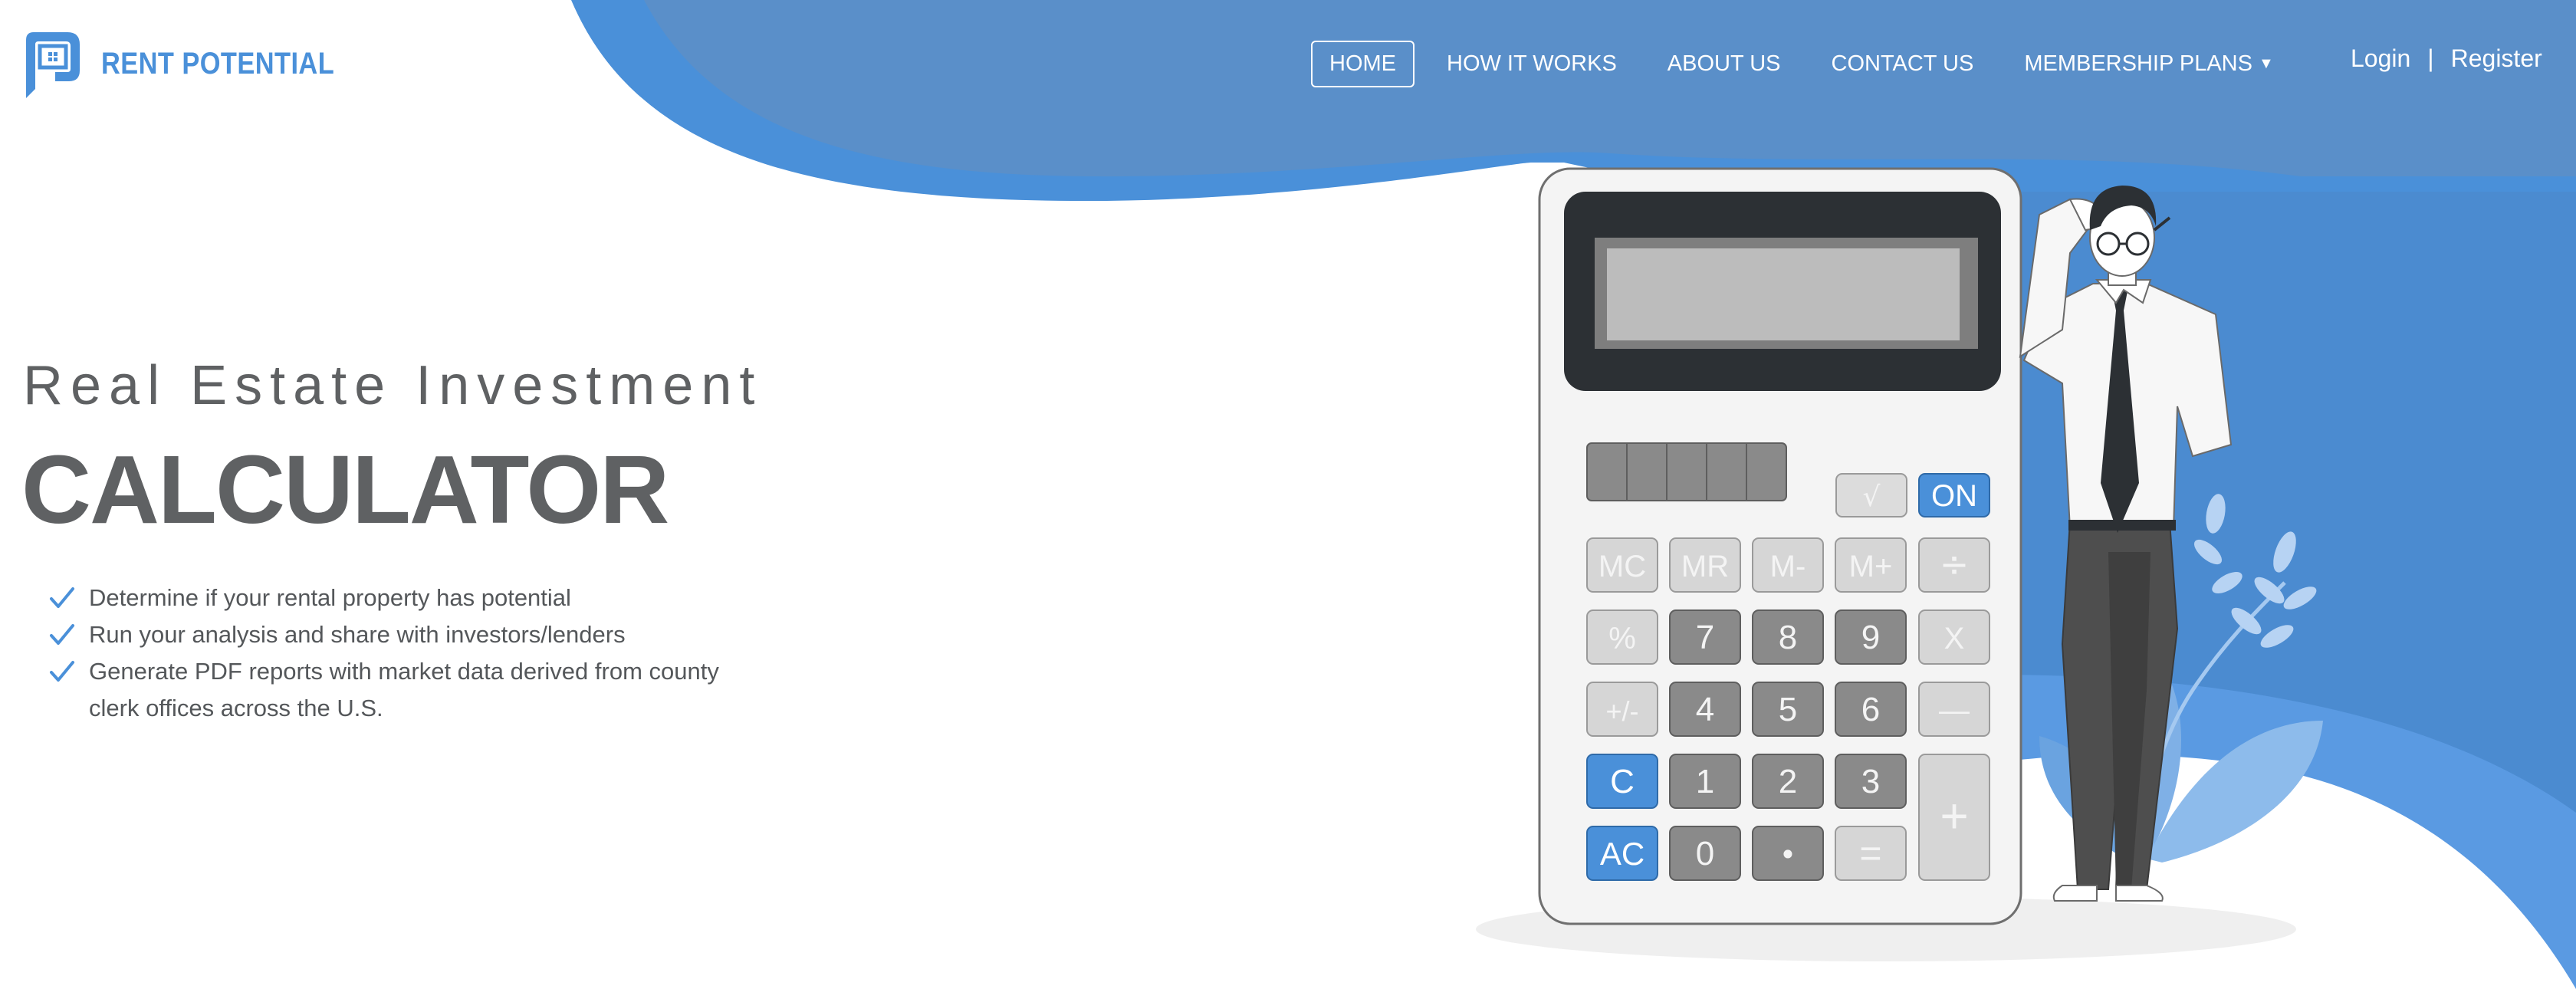  Describe the element at coordinates (1872, 497) in the screenshot. I see `key-sqrt: √` at that location.